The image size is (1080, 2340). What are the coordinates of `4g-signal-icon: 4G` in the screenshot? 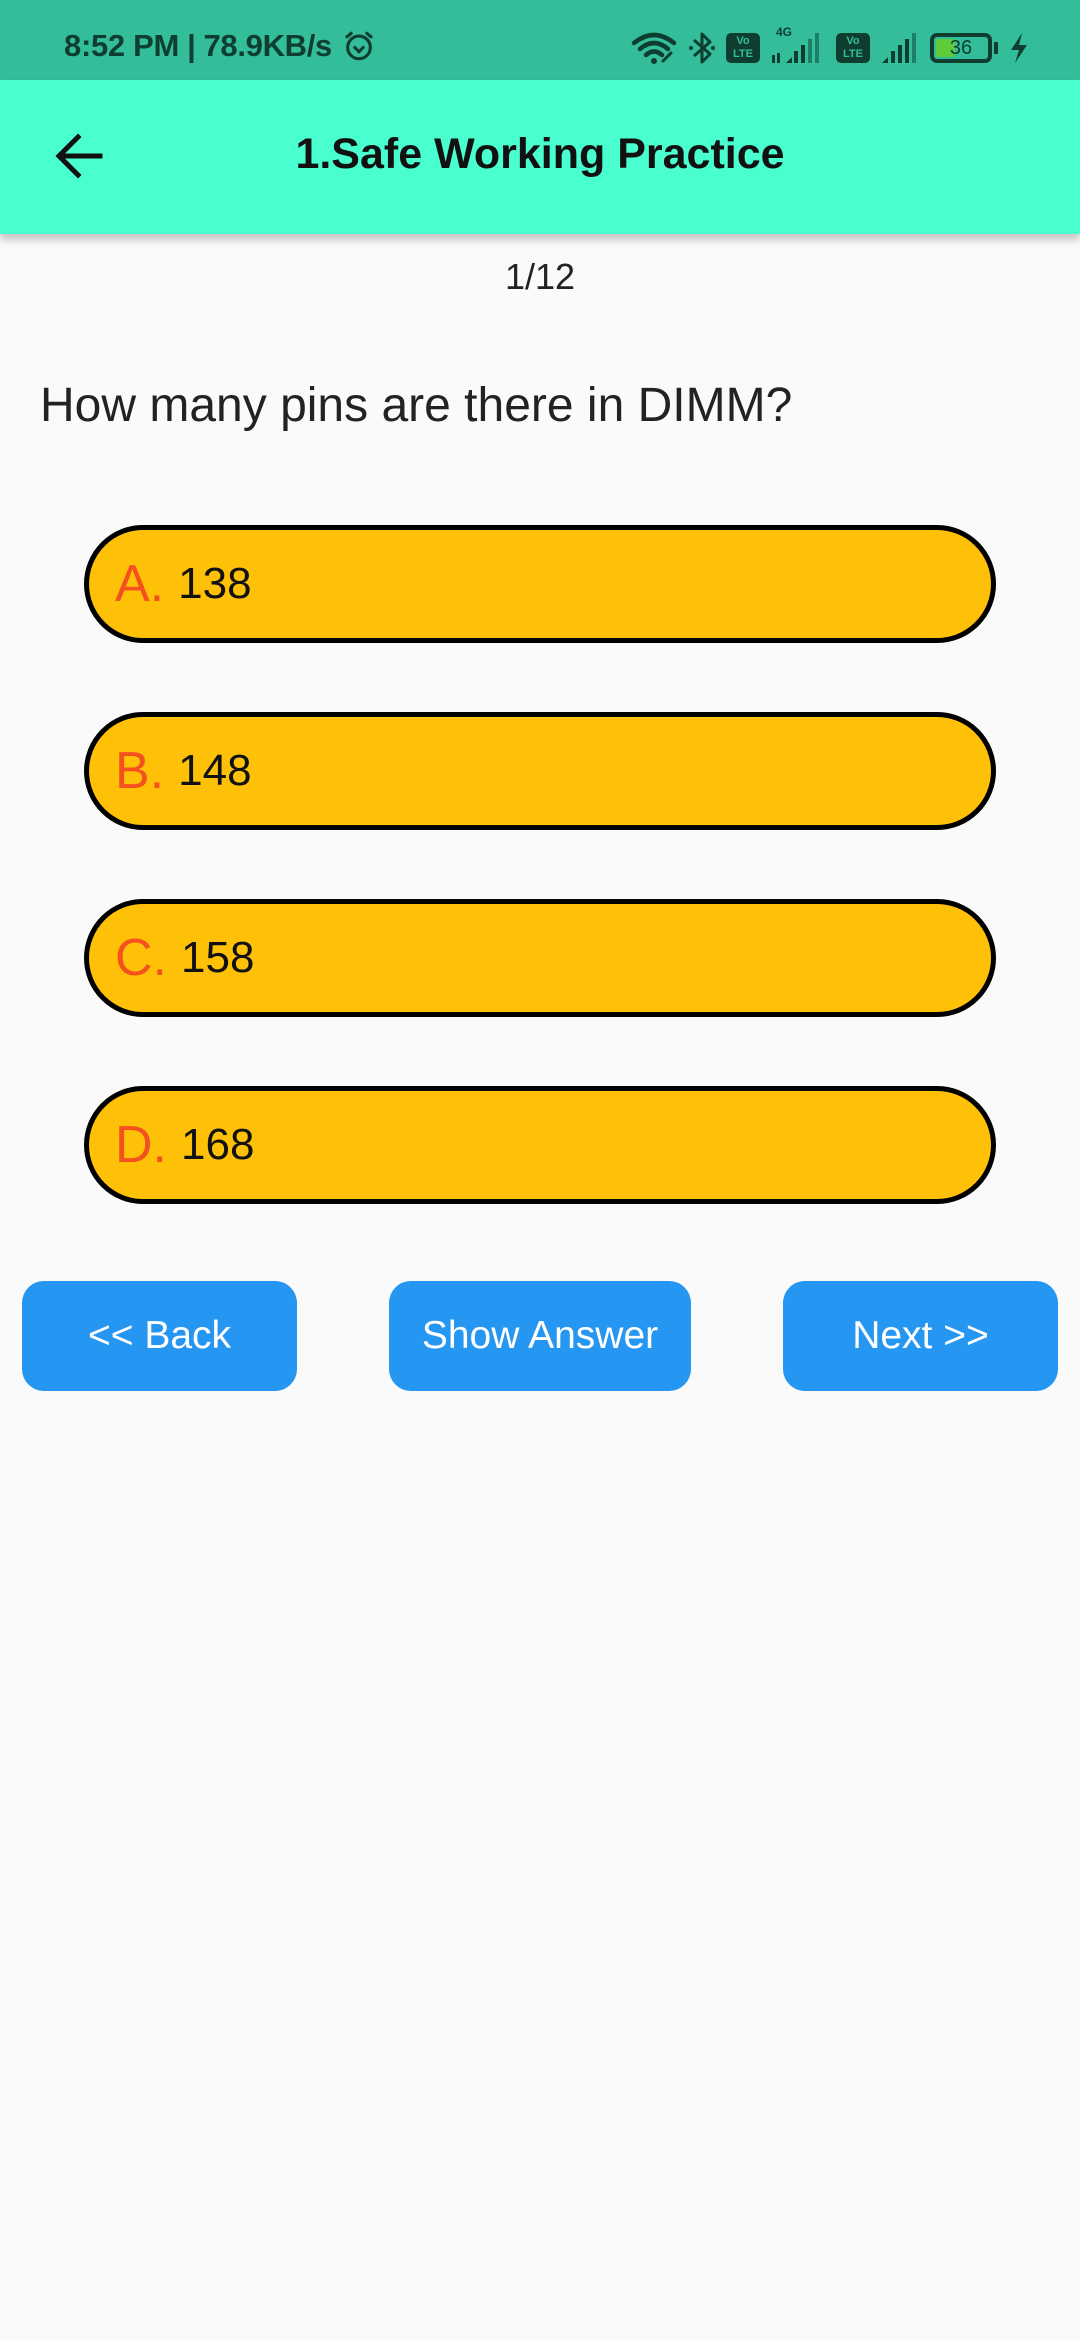 It's located at (798, 45).